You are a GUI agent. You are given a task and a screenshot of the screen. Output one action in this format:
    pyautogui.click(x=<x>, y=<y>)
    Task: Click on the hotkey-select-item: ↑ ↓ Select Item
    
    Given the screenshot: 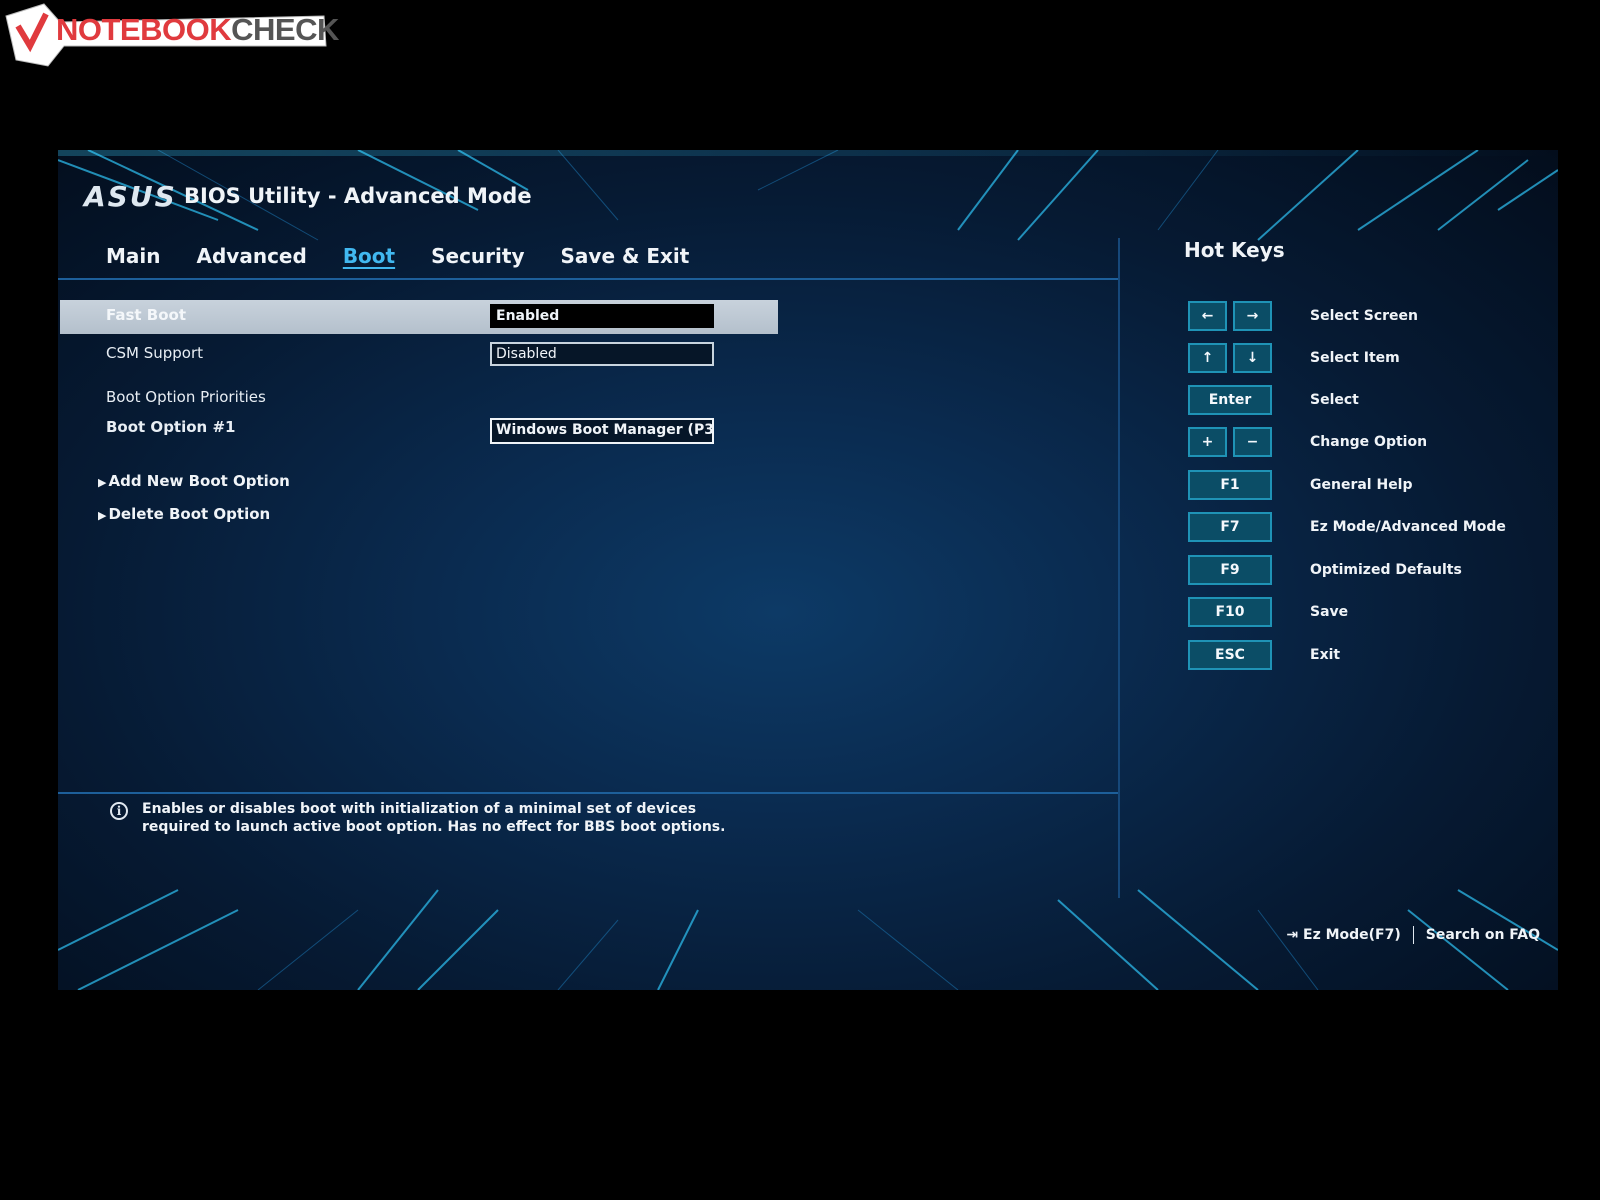 What is the action you would take?
    pyautogui.click(x=1294, y=358)
    